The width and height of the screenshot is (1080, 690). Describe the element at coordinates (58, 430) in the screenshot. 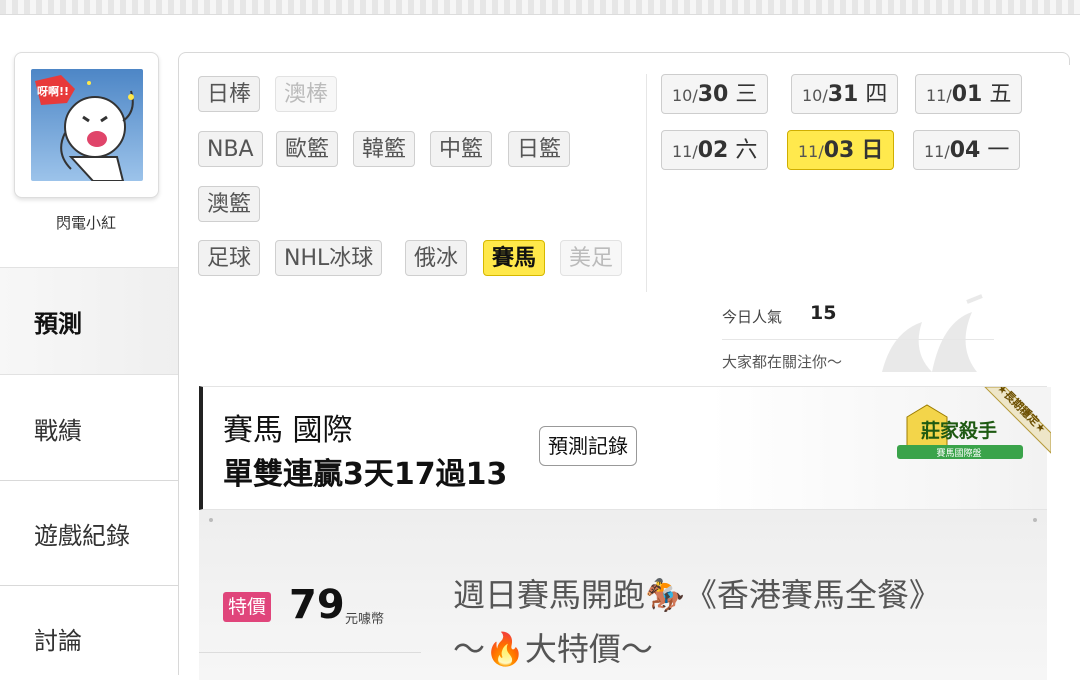

I see `nav-item-label: 戰績` at that location.